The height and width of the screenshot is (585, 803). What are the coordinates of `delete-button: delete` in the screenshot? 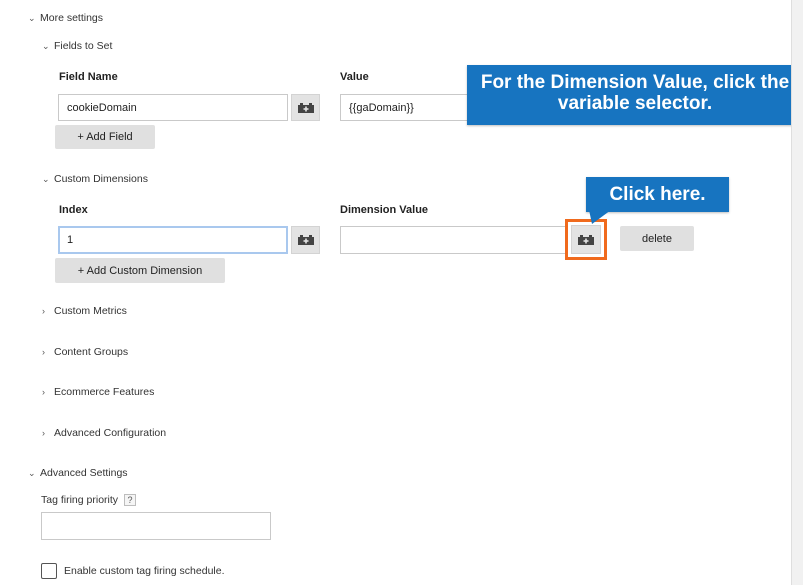 It's located at (657, 238).